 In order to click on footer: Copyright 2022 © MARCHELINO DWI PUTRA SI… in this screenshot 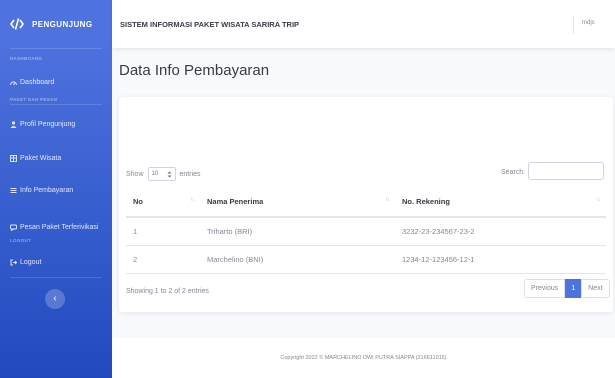, I will do `click(363, 358)`.